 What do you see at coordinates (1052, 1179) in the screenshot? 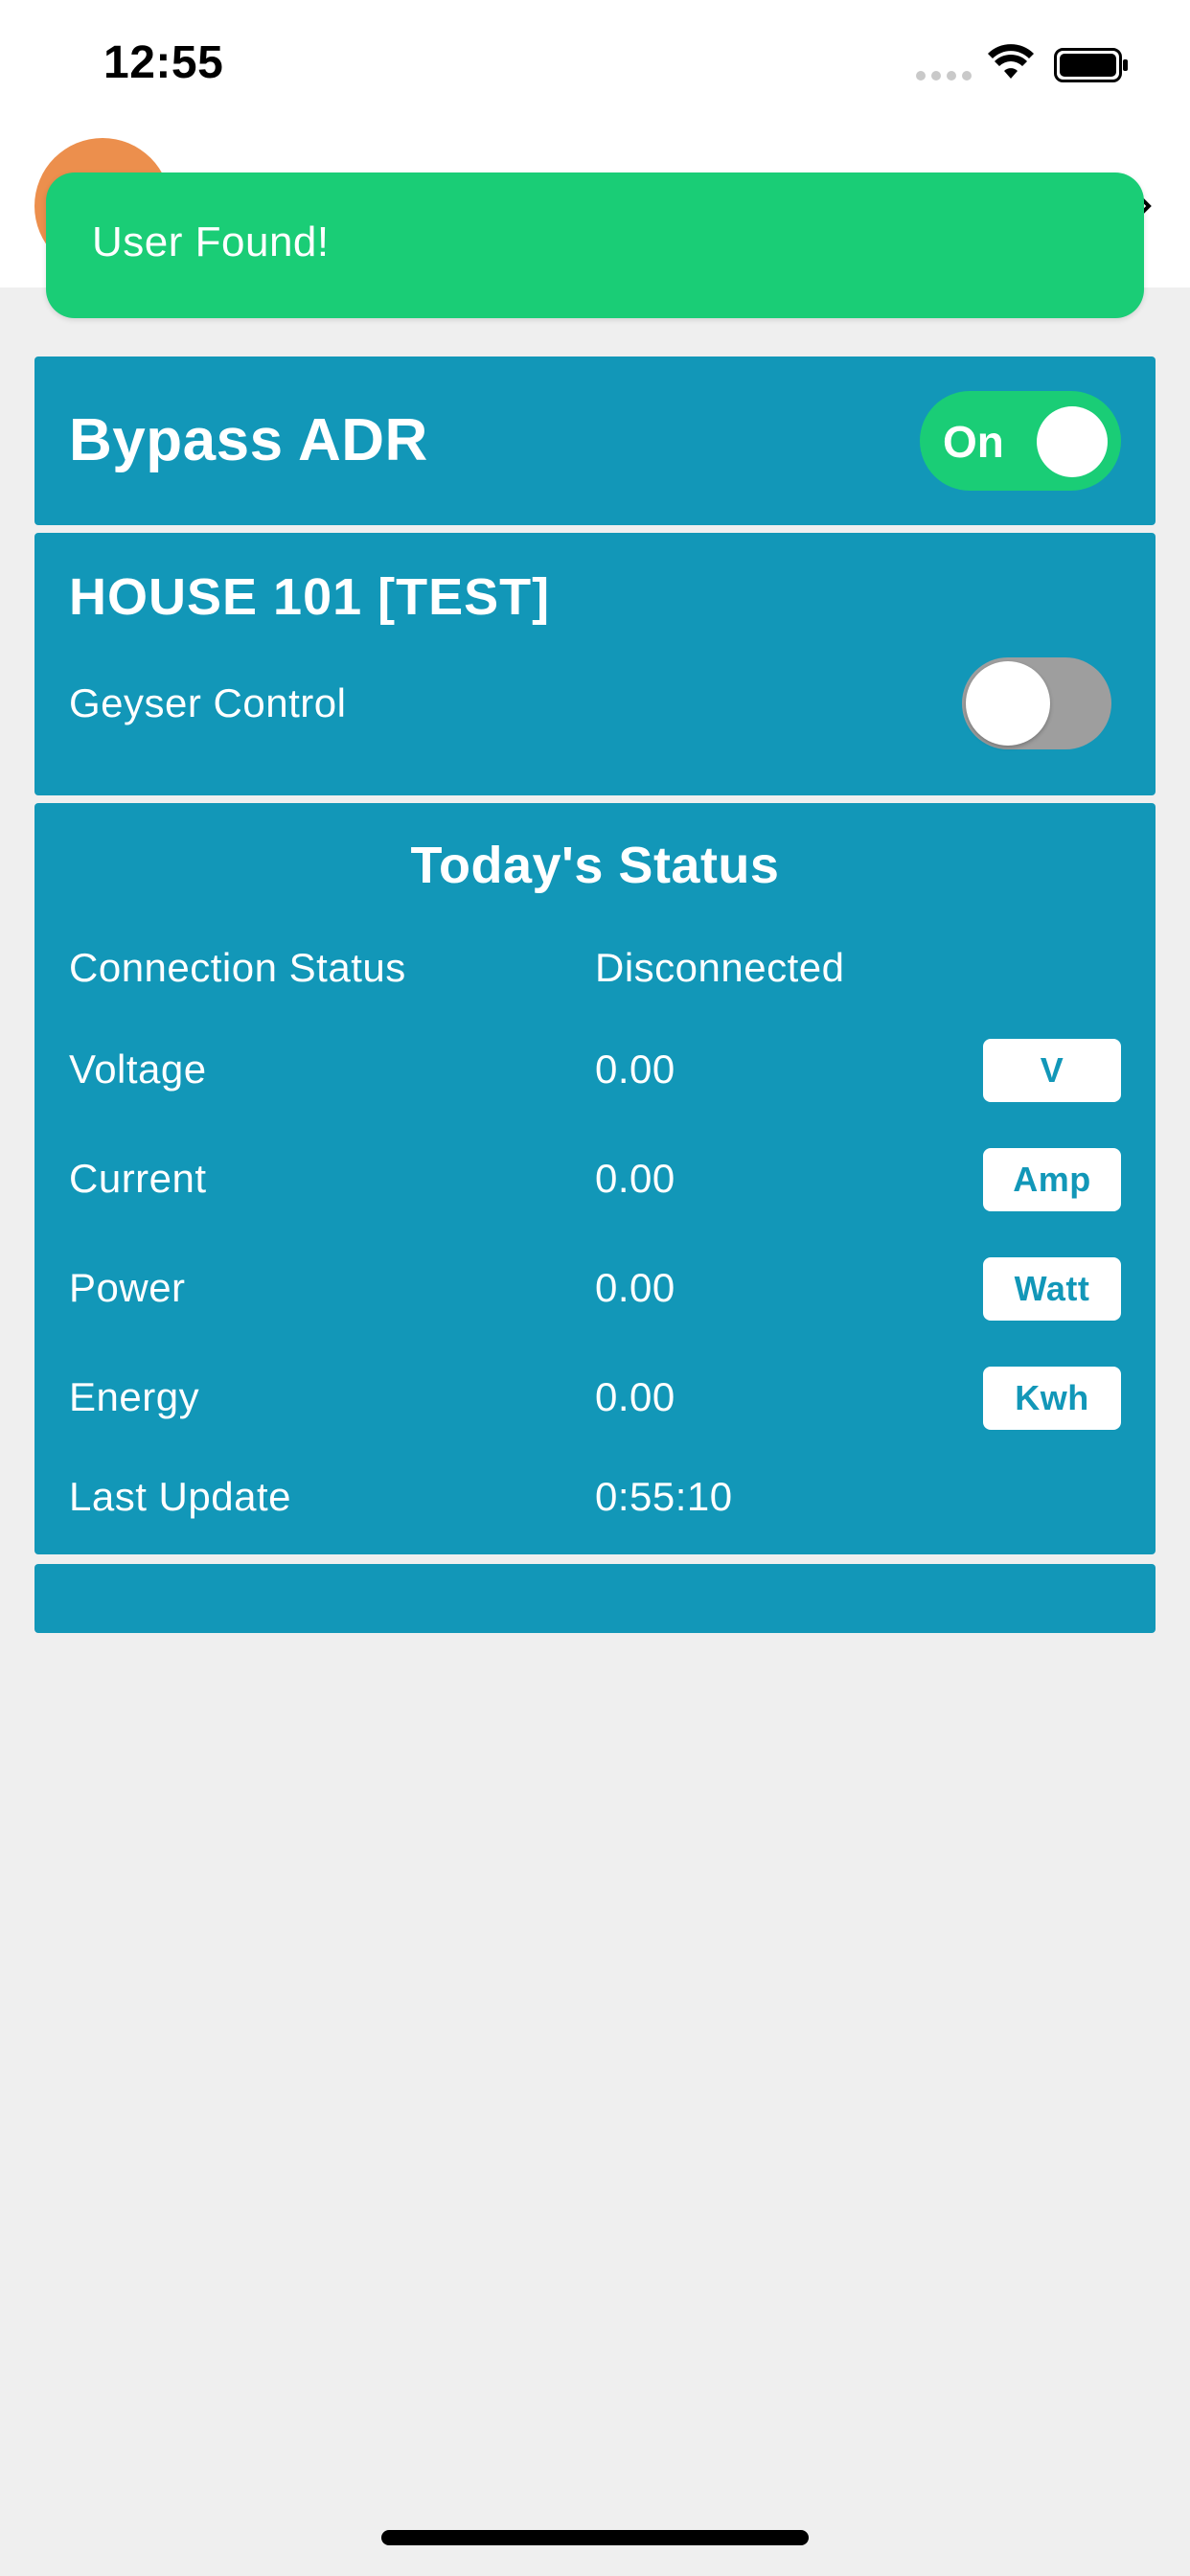
I see `unit-badge-current: Amp` at bounding box center [1052, 1179].